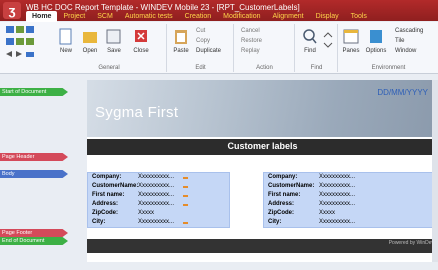  What do you see at coordinates (74, 16) in the screenshot?
I see `tab-project: Project` at bounding box center [74, 16].